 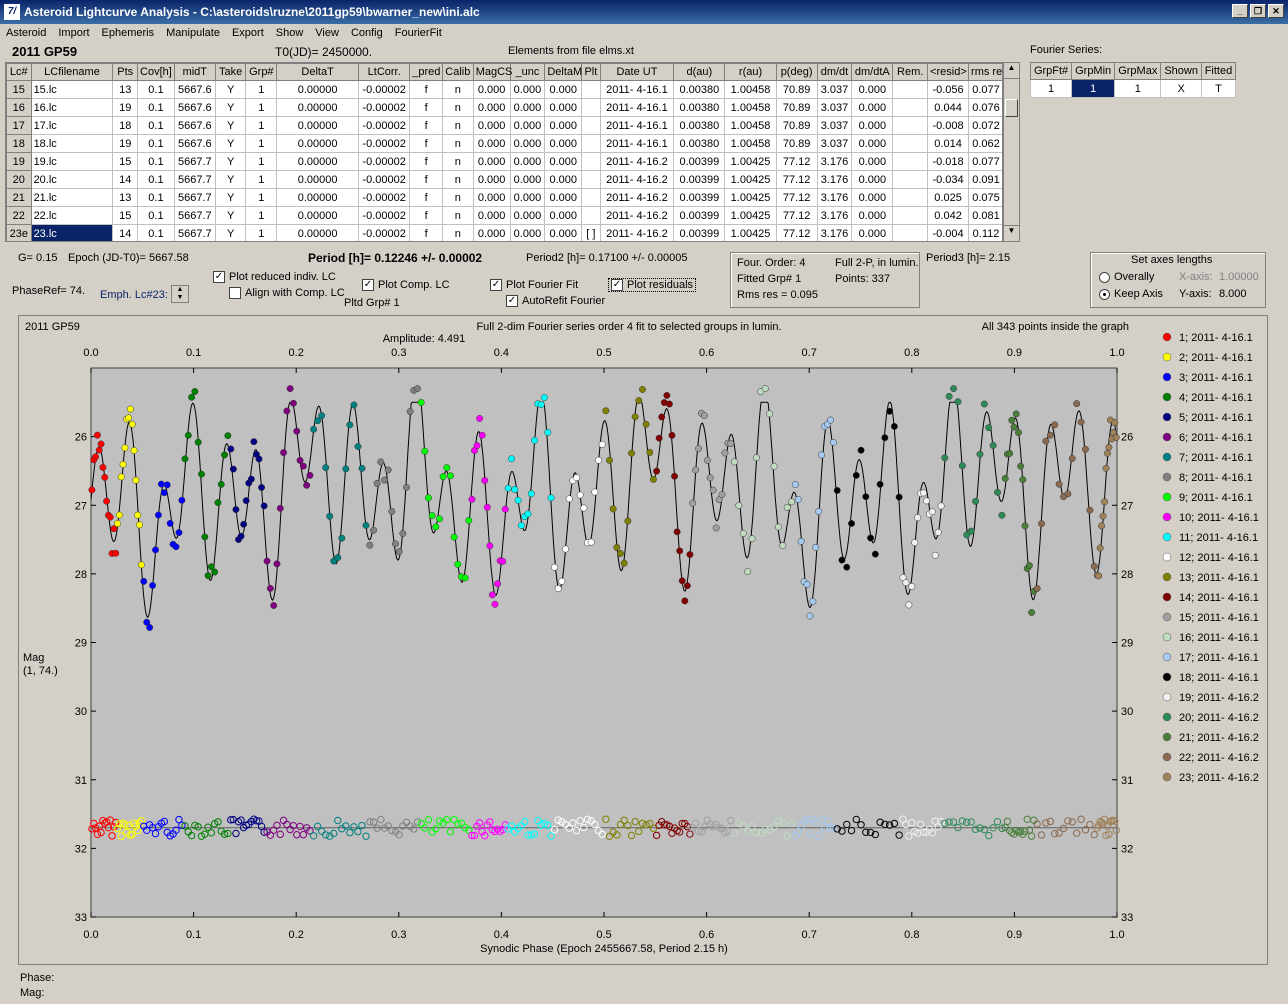 What do you see at coordinates (834, 72) in the screenshot?
I see `column-header: dm/dt` at bounding box center [834, 72].